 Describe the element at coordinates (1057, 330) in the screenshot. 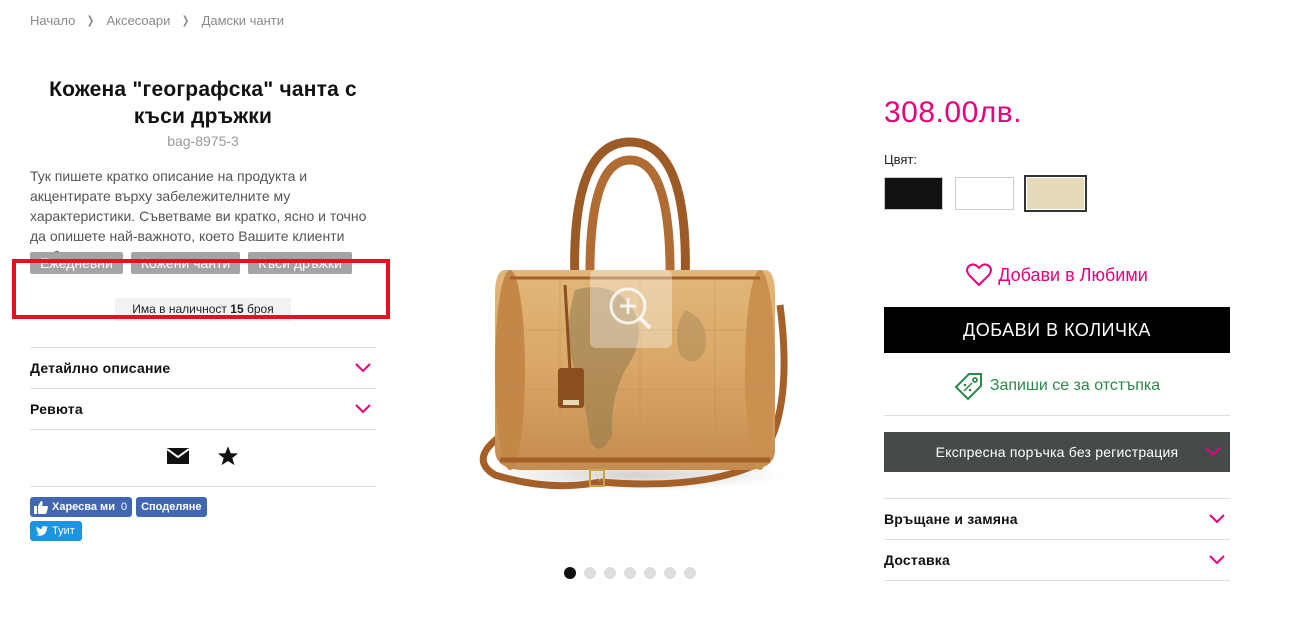

I see `add-to-cart-button: ДОБАВИ В КОЛИЧКА` at that location.